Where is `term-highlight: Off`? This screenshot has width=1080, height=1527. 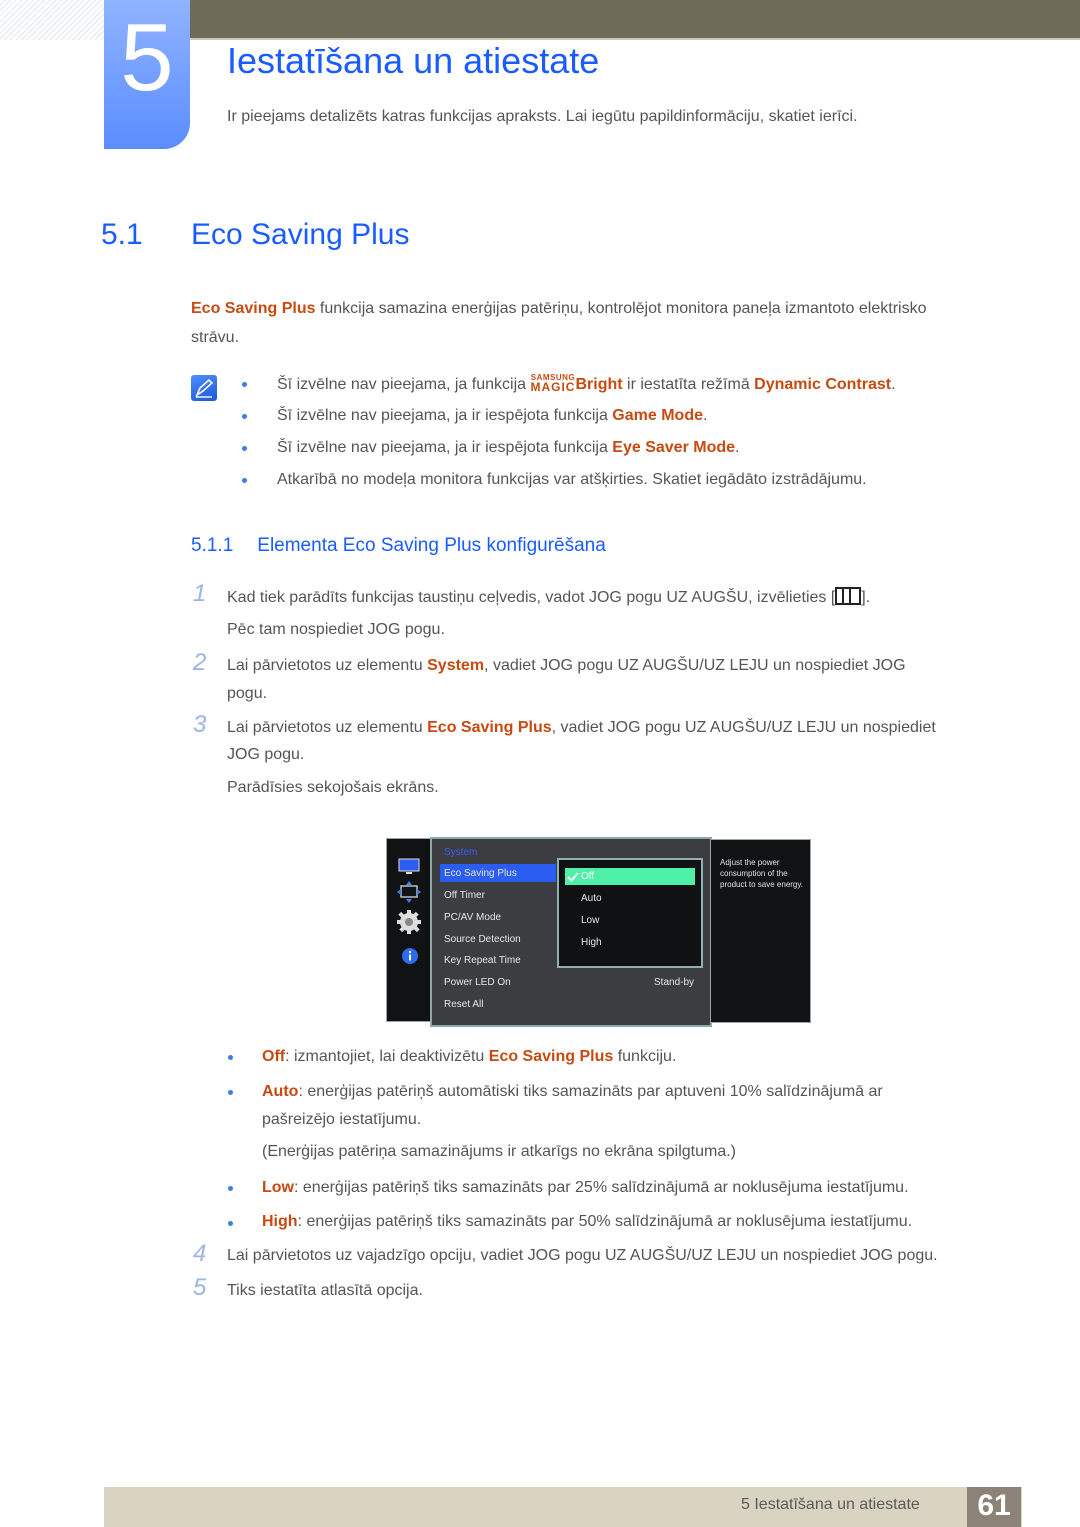
term-highlight: Off is located at coordinates (274, 1056).